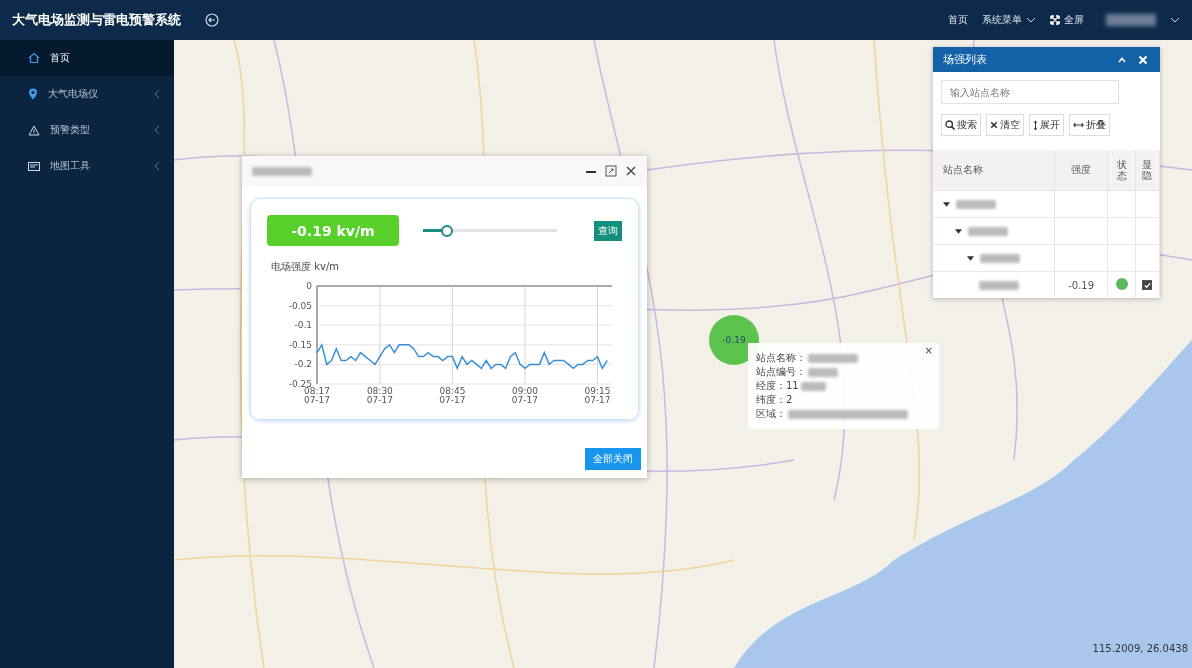 The height and width of the screenshot is (668, 1192). I want to click on horizontal-arrows-icon, so click(1078, 125).